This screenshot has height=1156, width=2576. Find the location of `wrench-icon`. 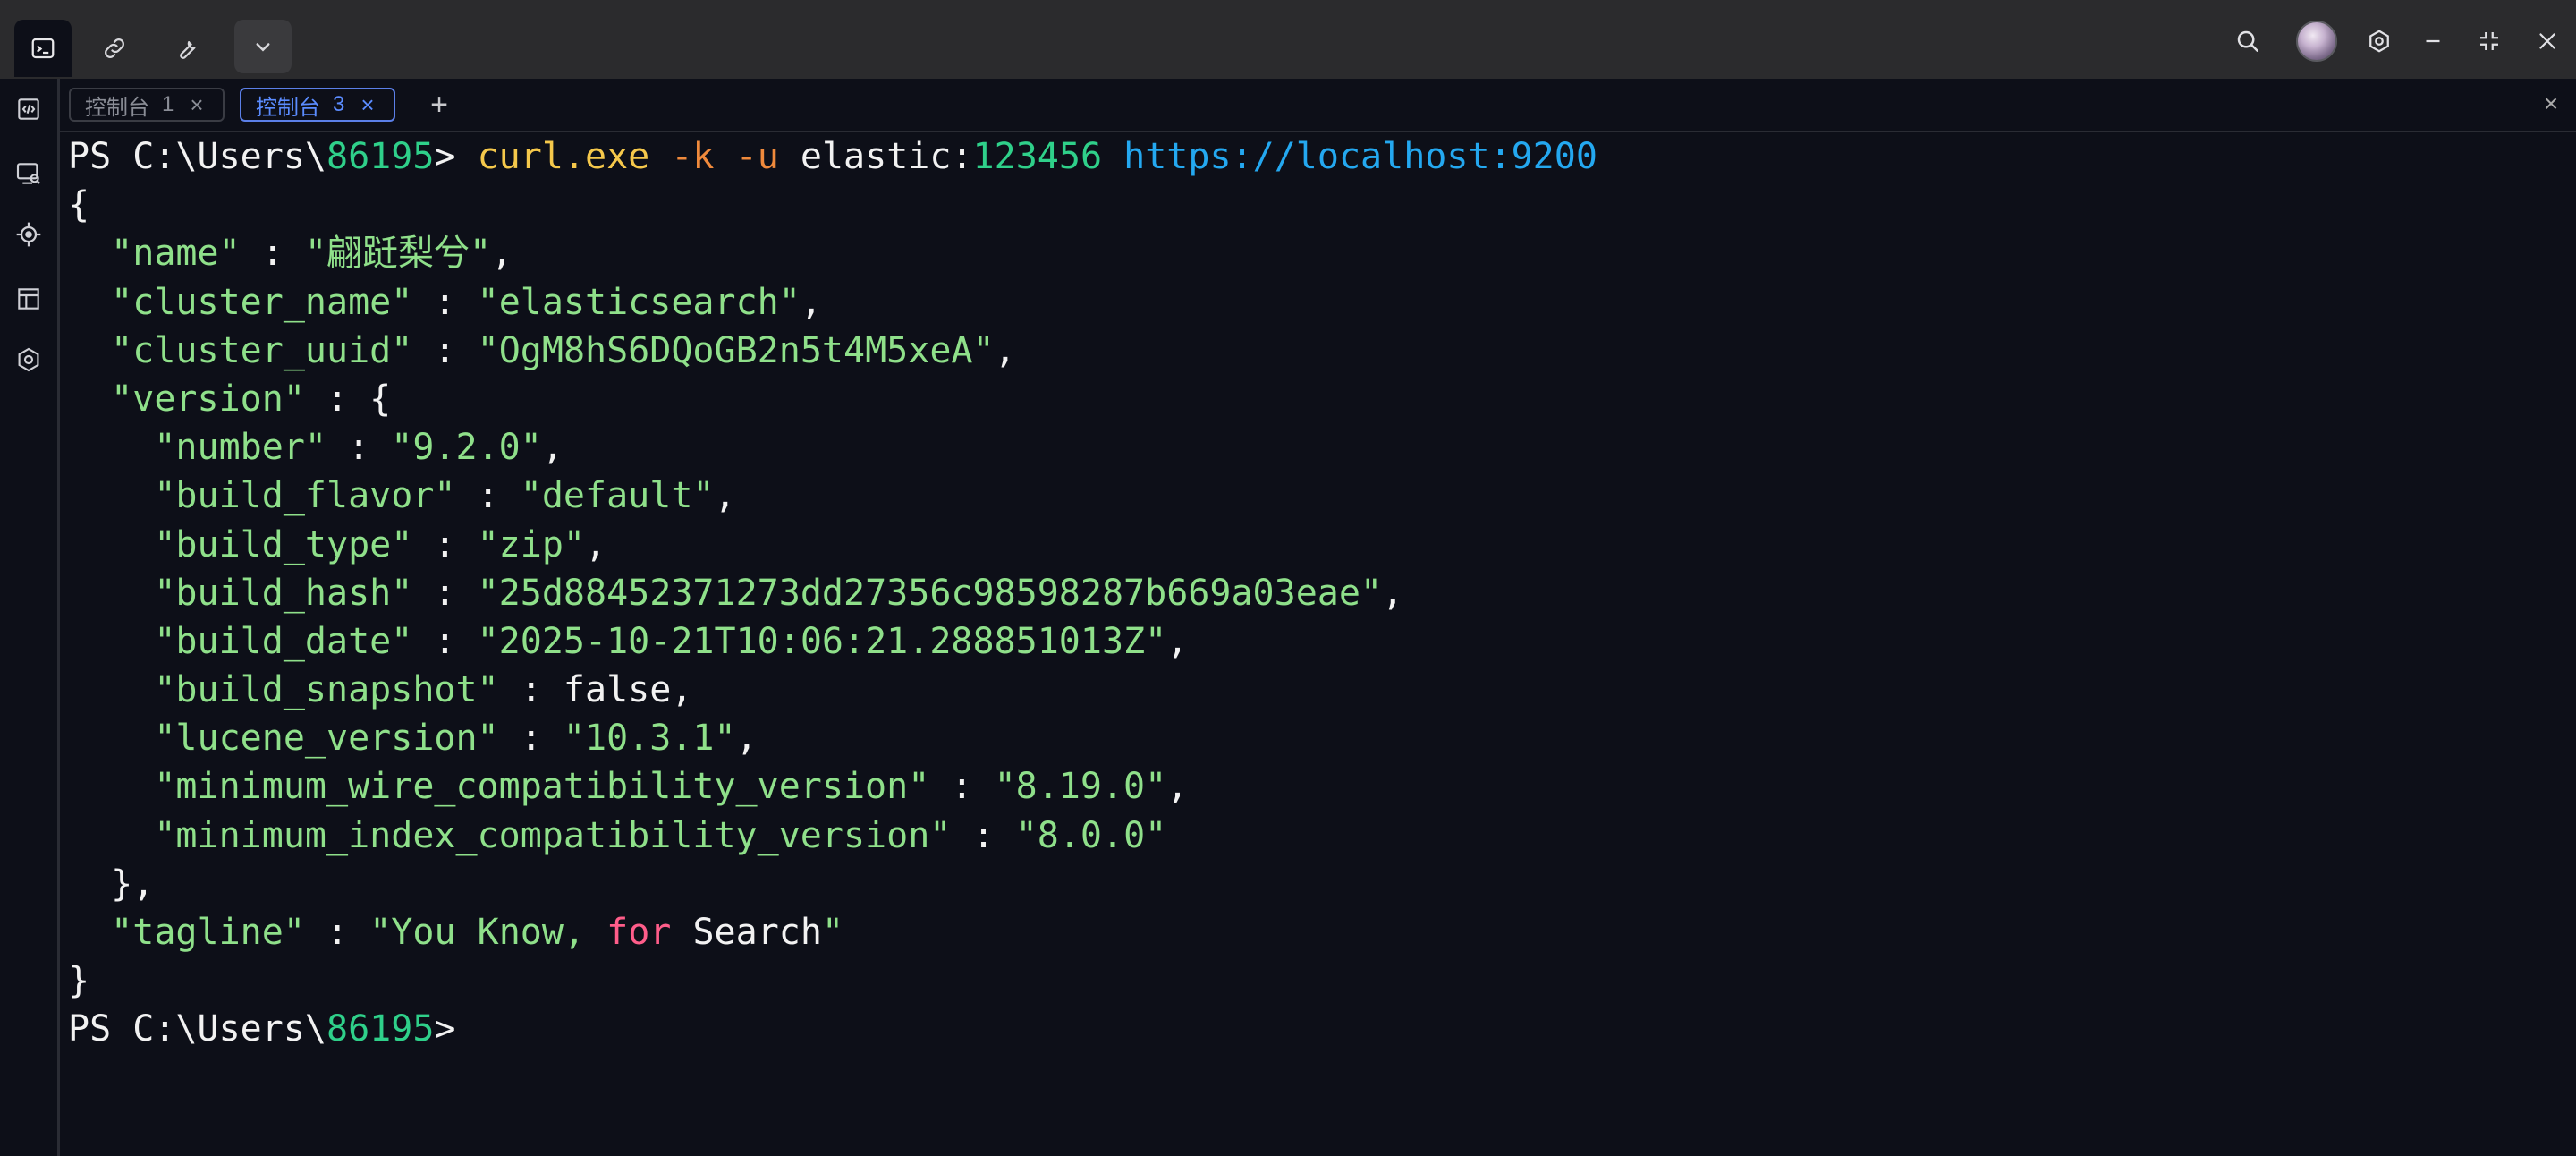

wrench-icon is located at coordinates (186, 49).